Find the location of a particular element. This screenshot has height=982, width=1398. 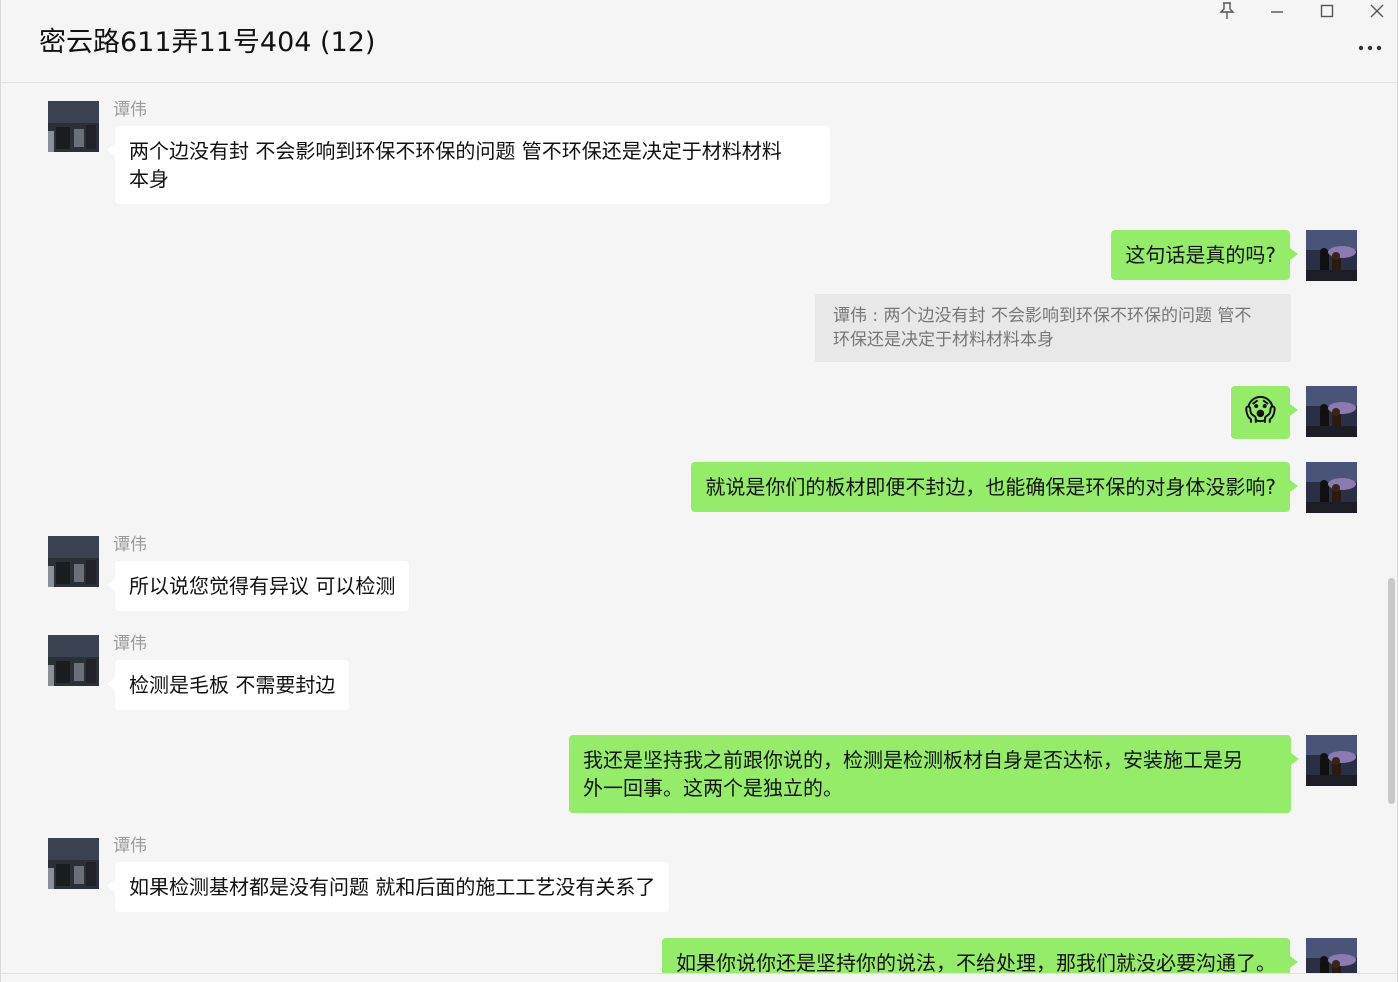

maximize-icon is located at coordinates (1327, 11).